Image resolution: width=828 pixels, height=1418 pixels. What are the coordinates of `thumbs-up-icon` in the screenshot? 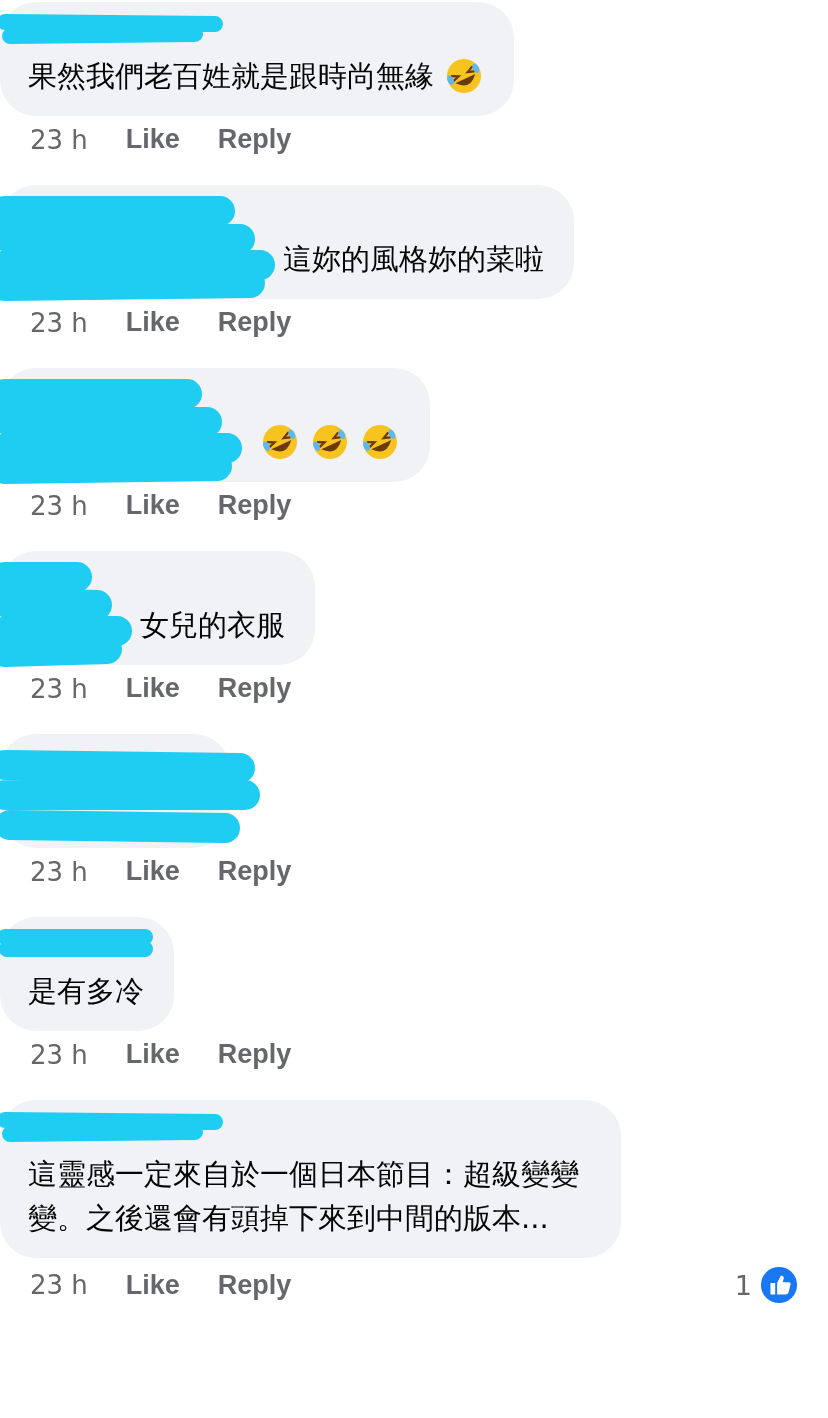 It's located at (779, 1285).